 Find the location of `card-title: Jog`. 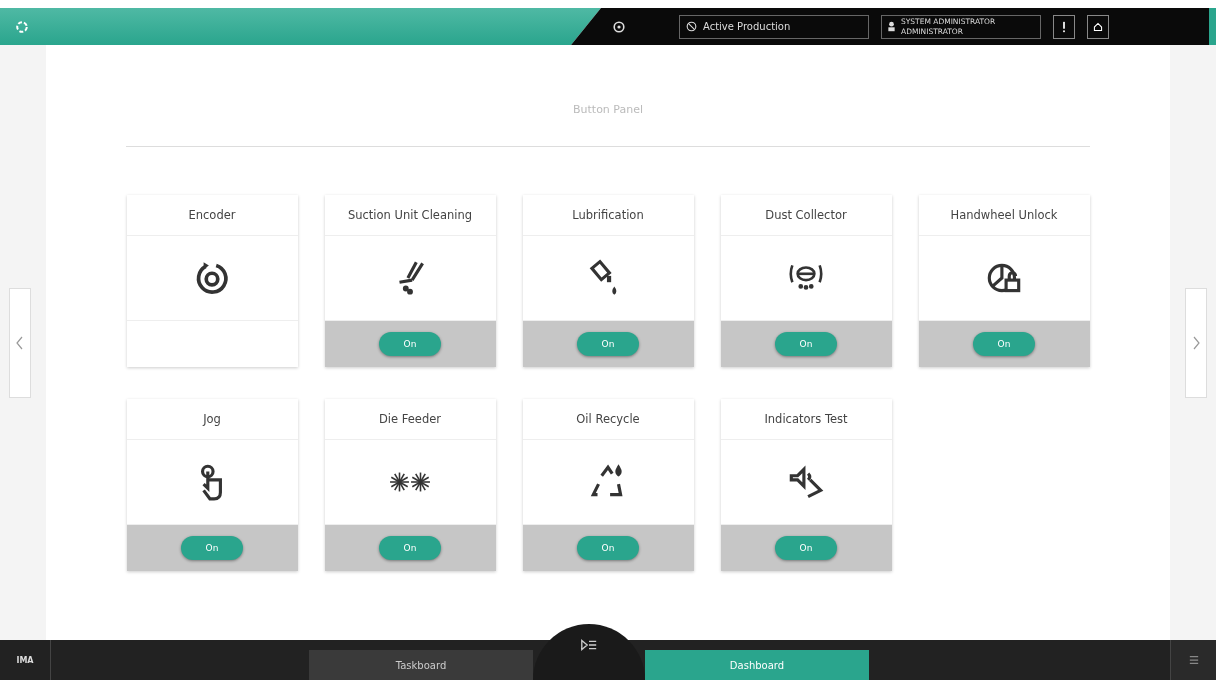

card-title: Jog is located at coordinates (212, 419).